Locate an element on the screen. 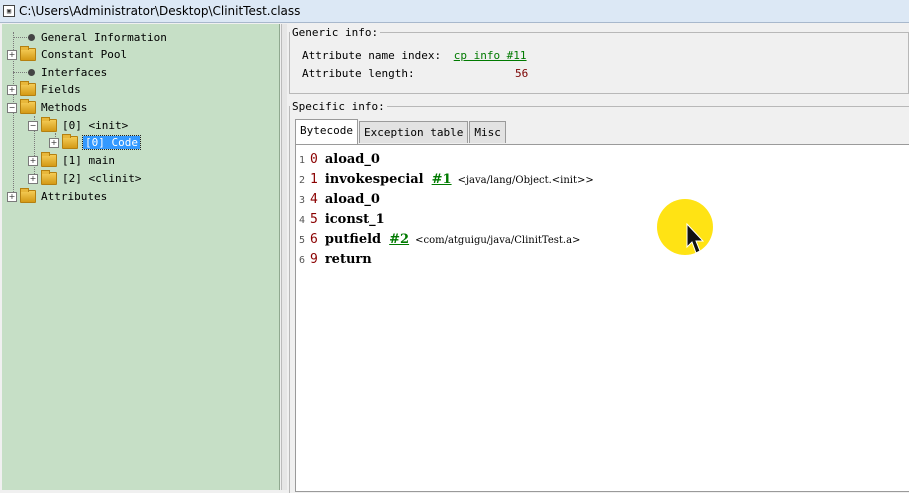  bytecode-line: 3 4 aload_0 is located at coordinates (339, 201).